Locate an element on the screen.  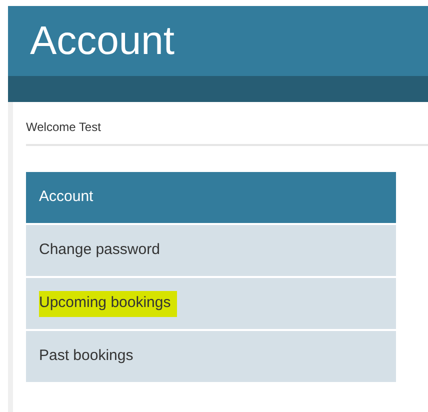
highlighted-label: Upcoming bookings is located at coordinates (108, 303).